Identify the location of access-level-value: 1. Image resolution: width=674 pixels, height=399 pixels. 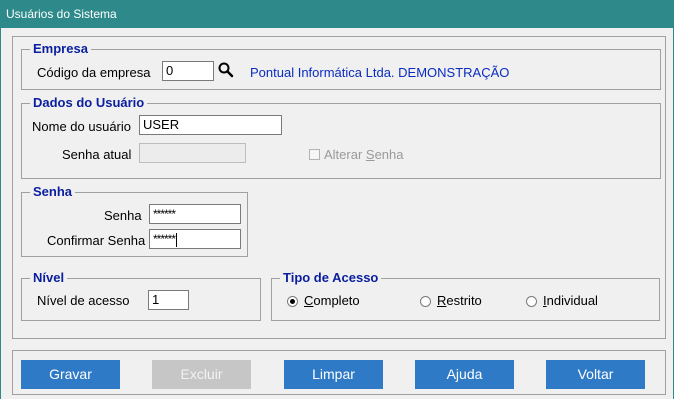
(156, 299).